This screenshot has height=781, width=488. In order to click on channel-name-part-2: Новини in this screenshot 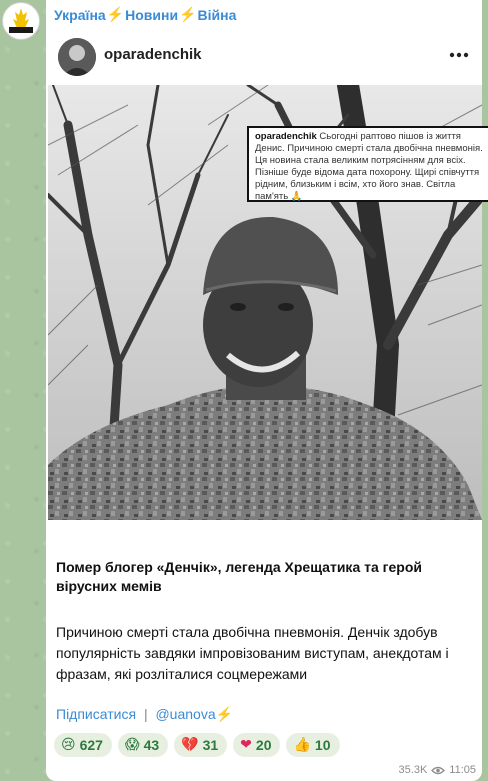, I will do `click(152, 14)`.